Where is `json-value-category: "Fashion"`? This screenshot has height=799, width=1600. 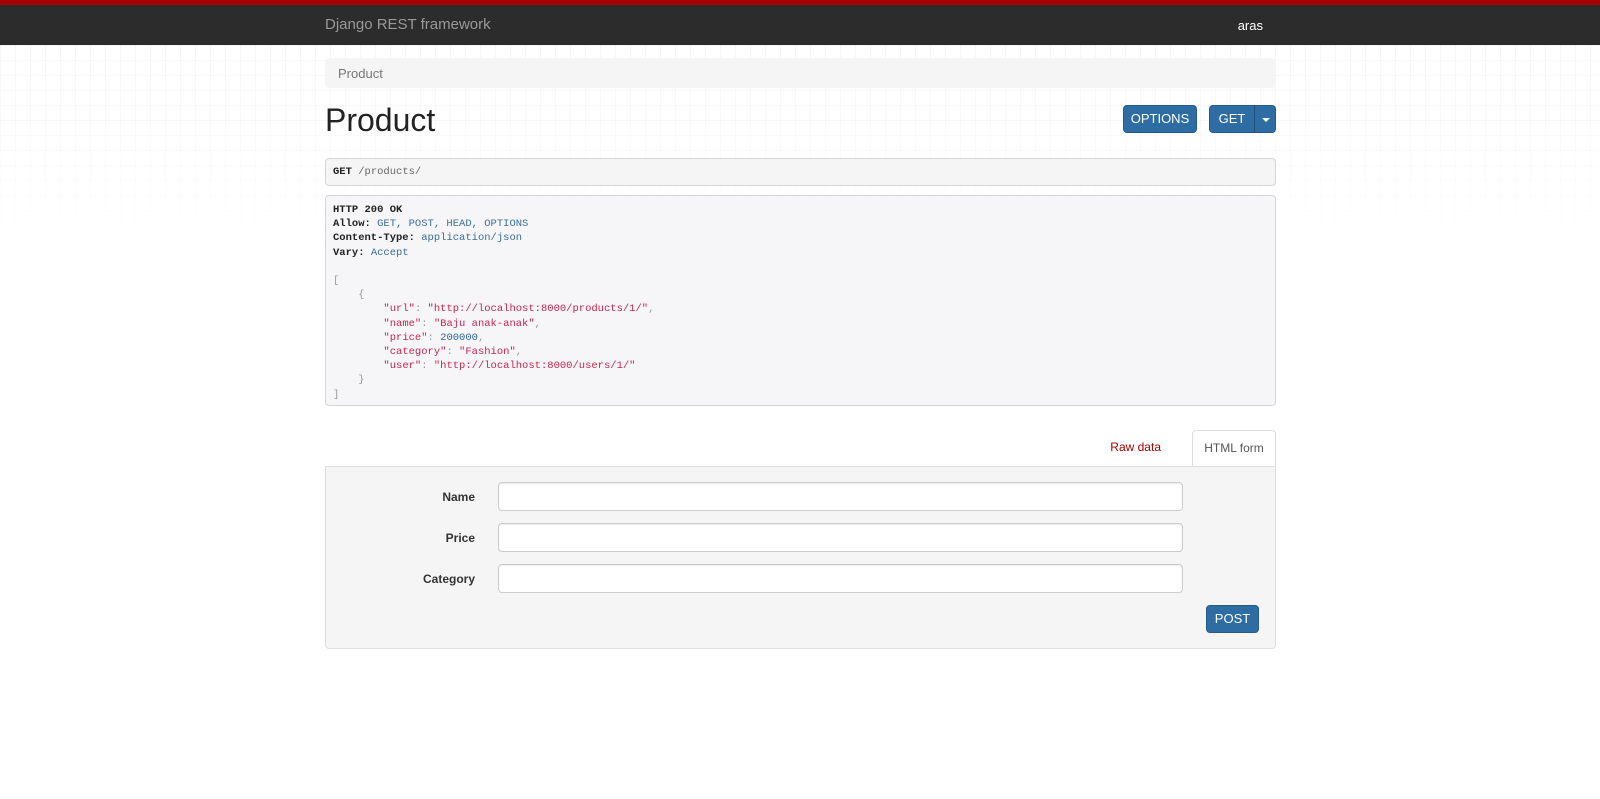 json-value-category: "Fashion" is located at coordinates (487, 352).